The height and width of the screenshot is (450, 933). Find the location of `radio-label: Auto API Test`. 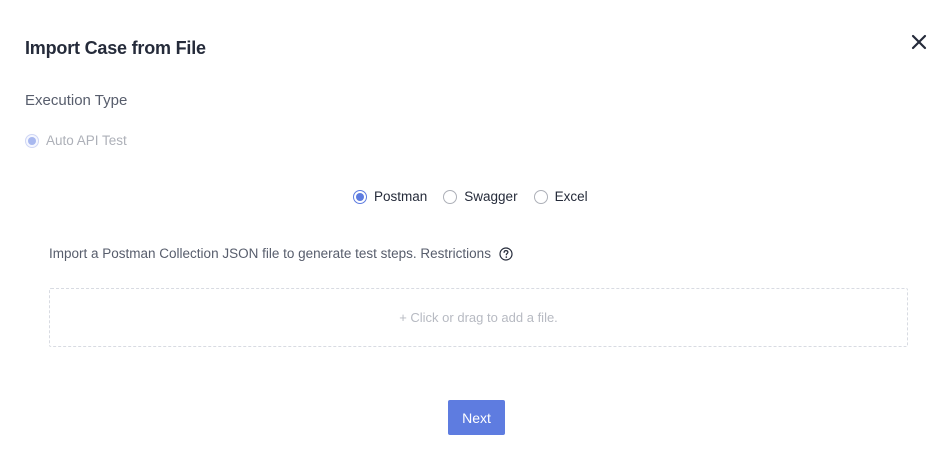

radio-label: Auto API Test is located at coordinates (86, 140).